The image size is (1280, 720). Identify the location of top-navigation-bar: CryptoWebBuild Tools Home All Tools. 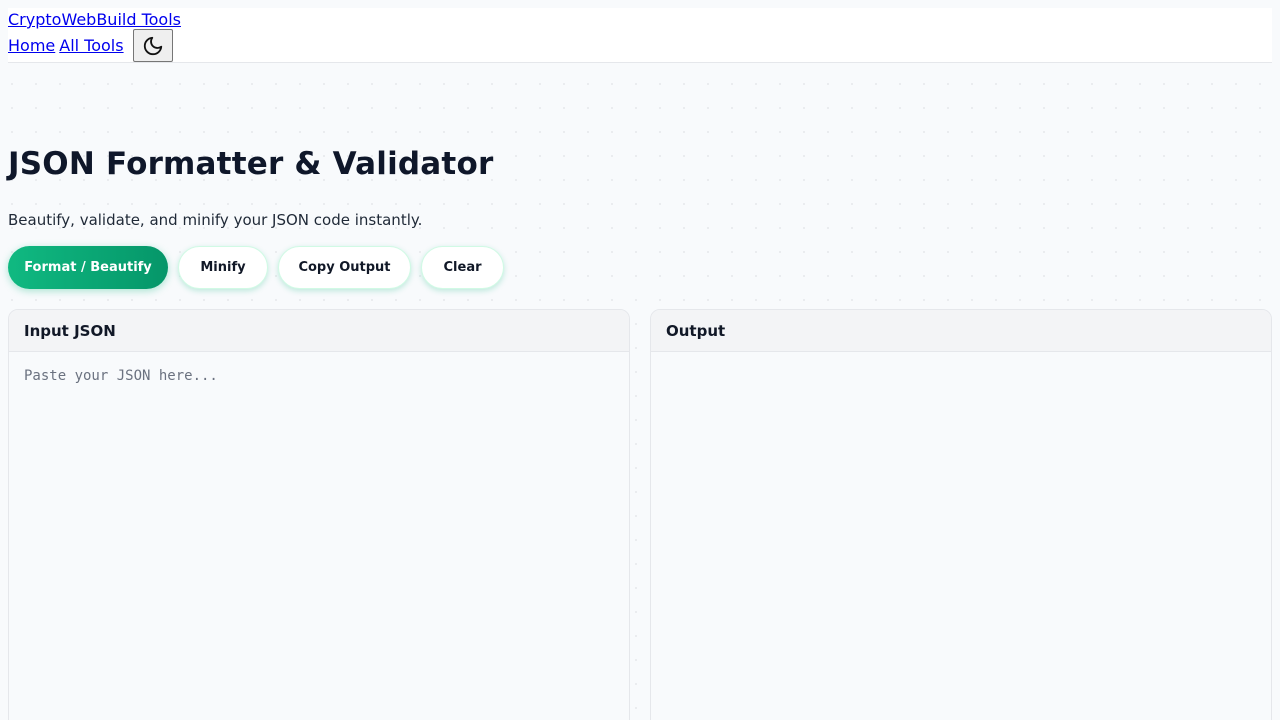
(640, 35).